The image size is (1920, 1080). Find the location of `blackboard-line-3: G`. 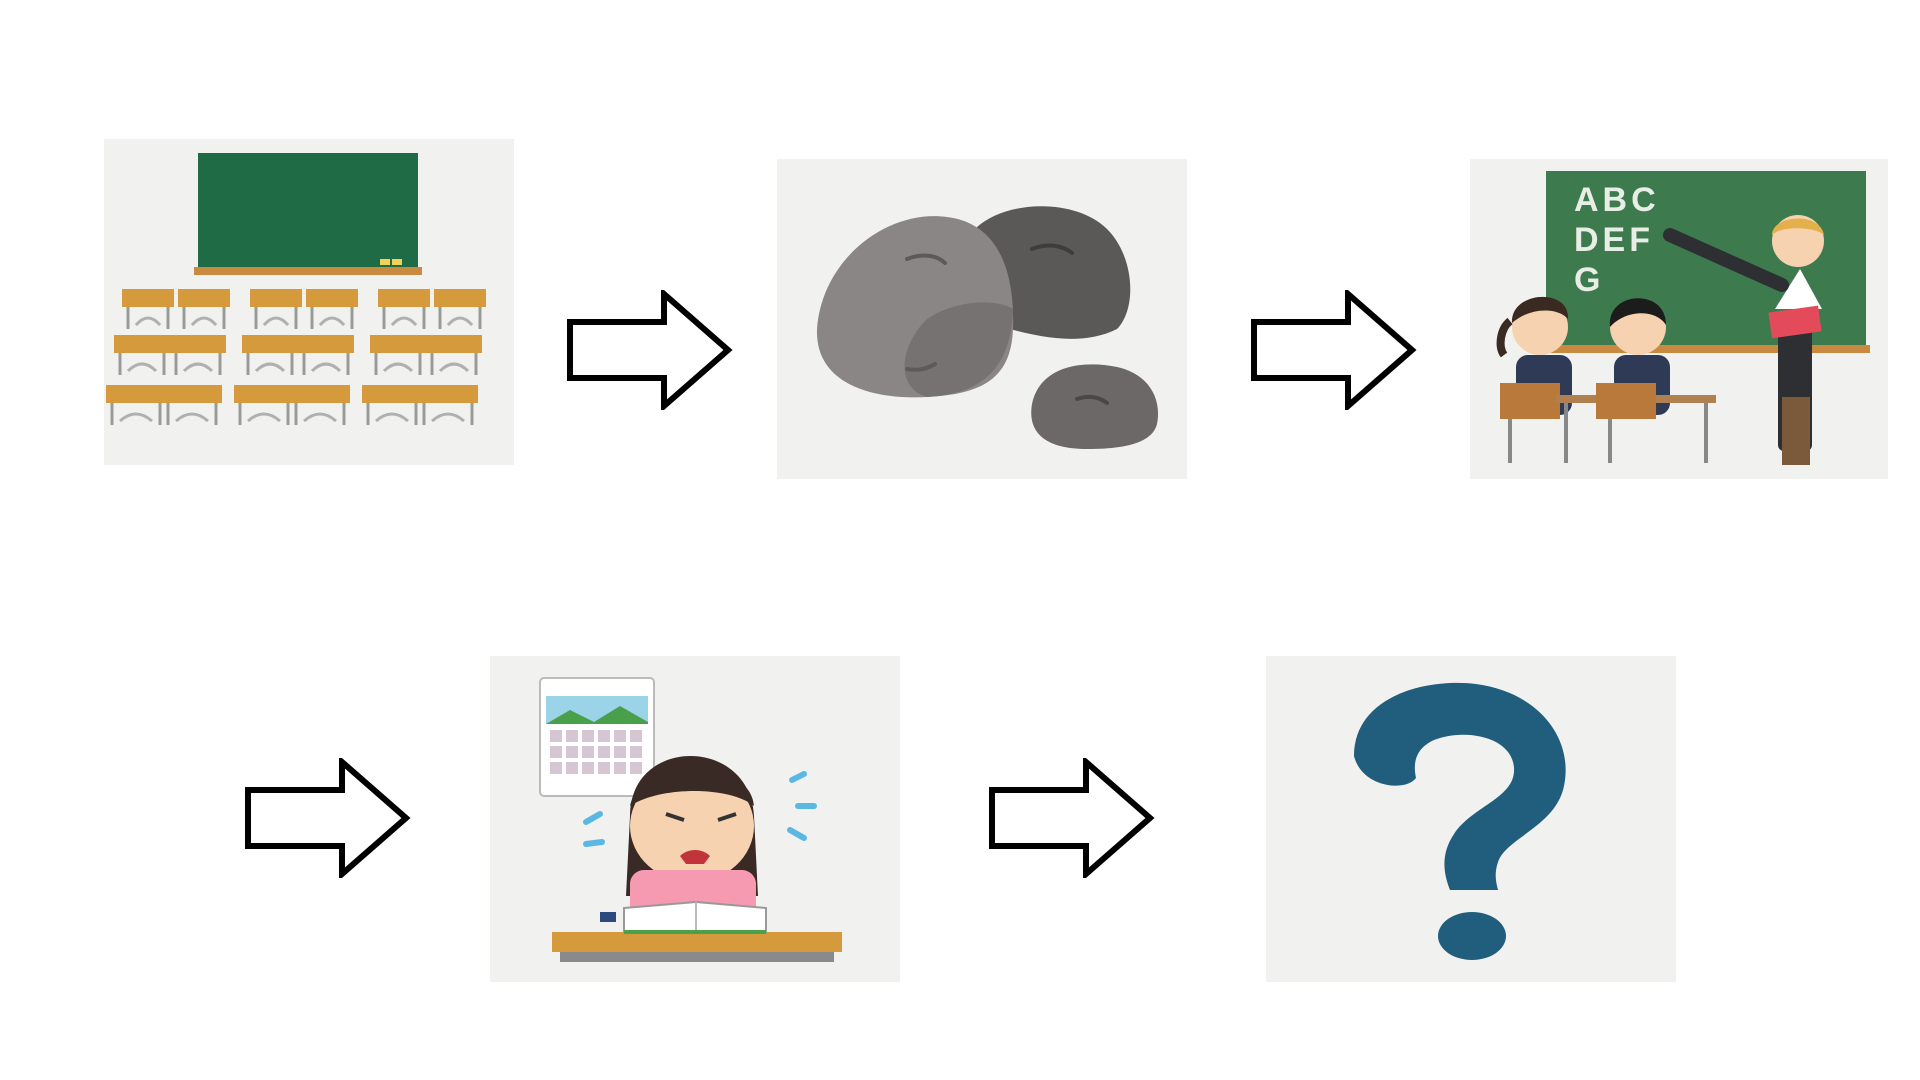

blackboard-line-3: G is located at coordinates (1589, 280).